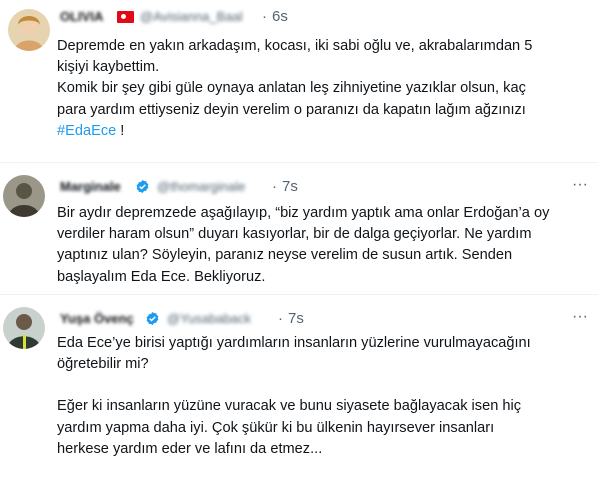  What do you see at coordinates (90, 186) in the screenshot?
I see `display-name: Marginale` at bounding box center [90, 186].